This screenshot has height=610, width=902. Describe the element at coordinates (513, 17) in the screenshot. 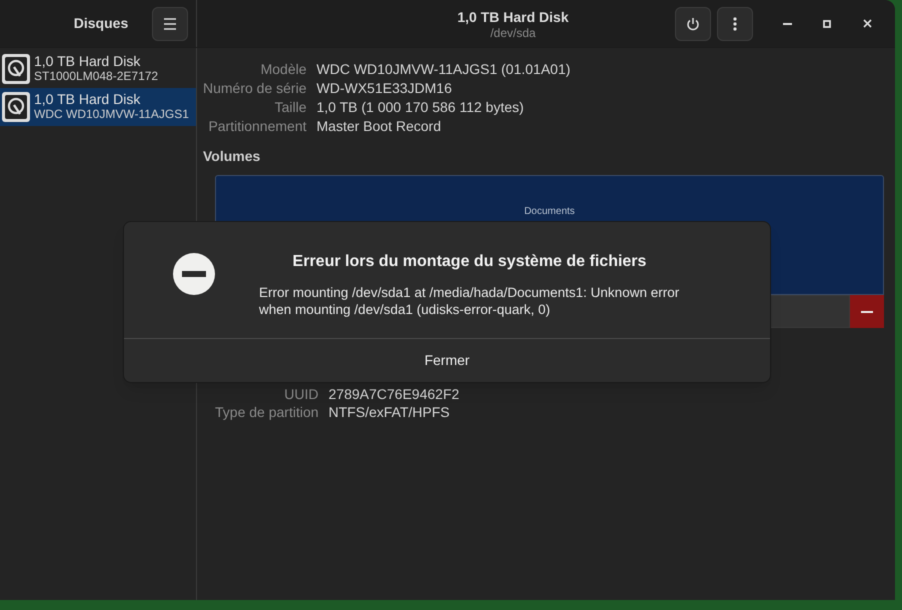

I see `window-title: 1,0 TB Hard Disk` at that location.